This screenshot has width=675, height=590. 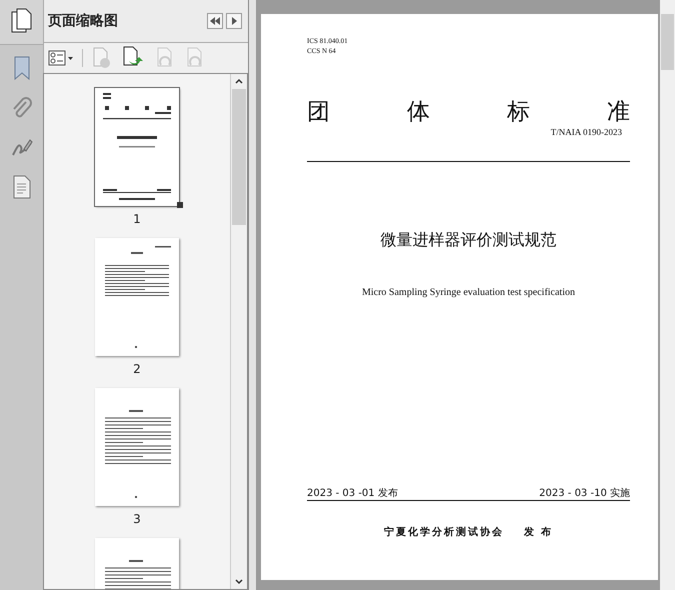 What do you see at coordinates (584, 493) in the screenshot?
I see `effective-date: 2023 - 03 -10 实施` at bounding box center [584, 493].